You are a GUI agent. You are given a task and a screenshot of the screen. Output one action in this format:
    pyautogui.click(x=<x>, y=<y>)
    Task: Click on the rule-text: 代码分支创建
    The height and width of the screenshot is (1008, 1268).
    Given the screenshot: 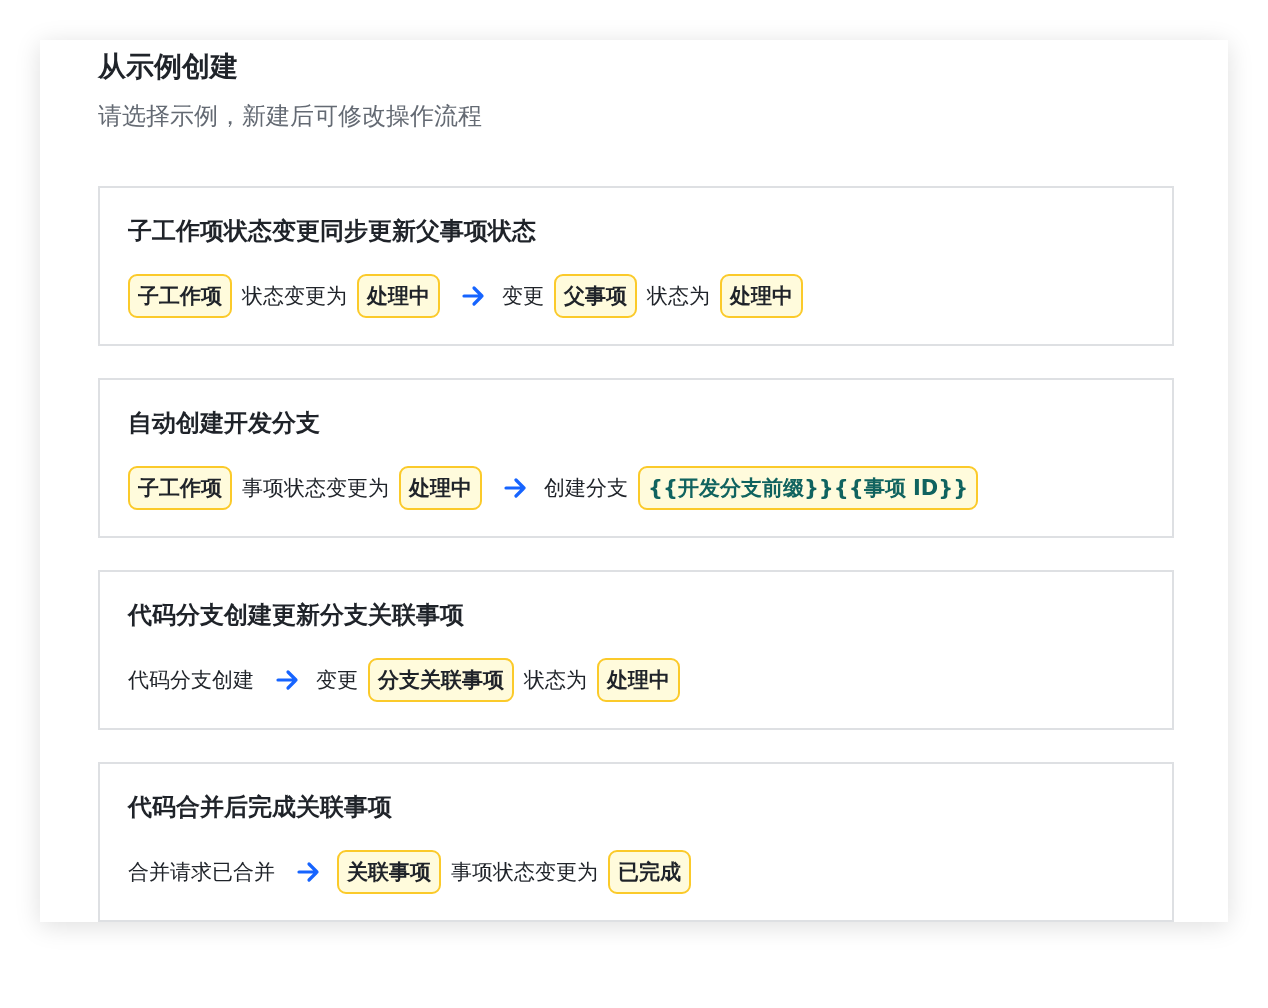 What is the action you would take?
    pyautogui.click(x=191, y=680)
    